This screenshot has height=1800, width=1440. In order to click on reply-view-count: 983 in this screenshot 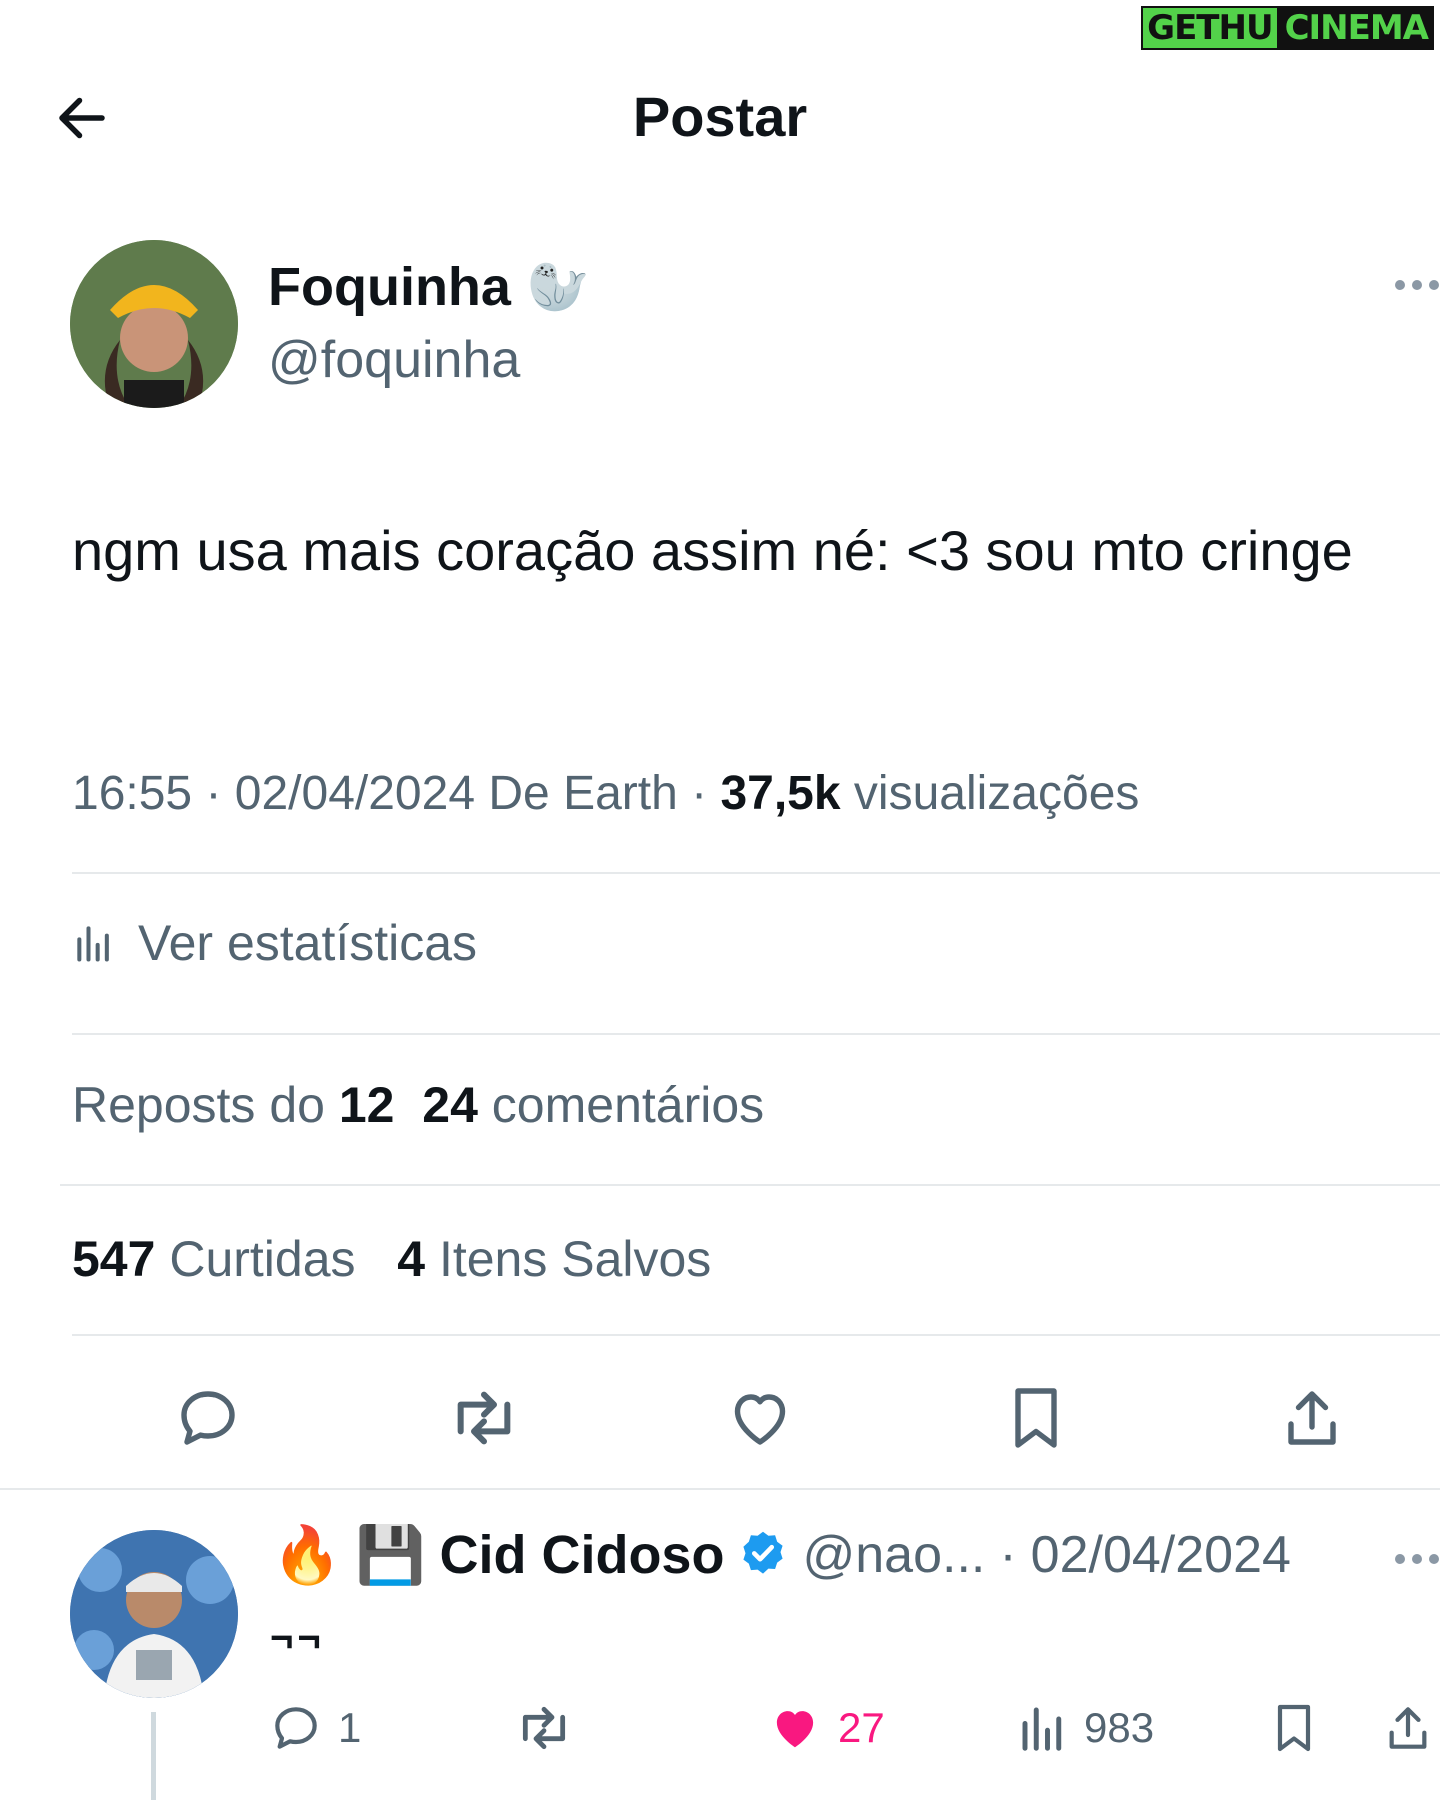, I will do `click(1119, 1727)`.